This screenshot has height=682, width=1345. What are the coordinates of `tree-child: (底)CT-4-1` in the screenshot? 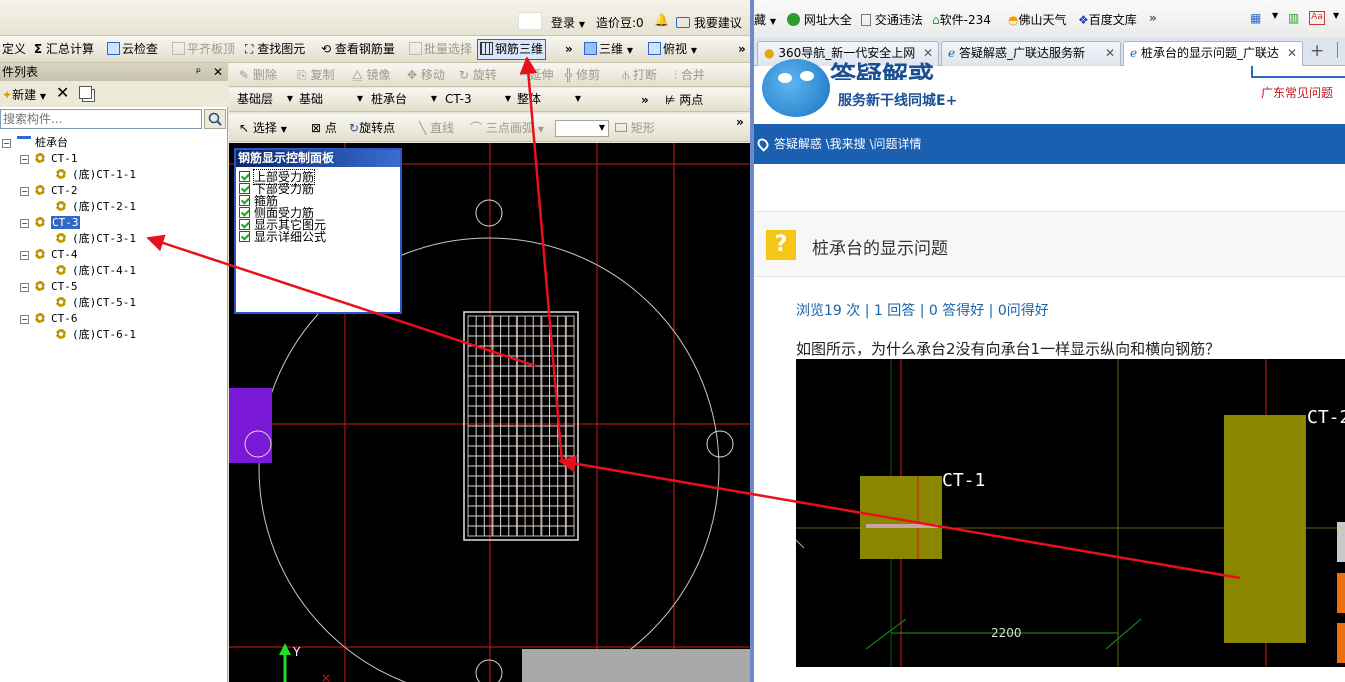 It's located at (96, 270).